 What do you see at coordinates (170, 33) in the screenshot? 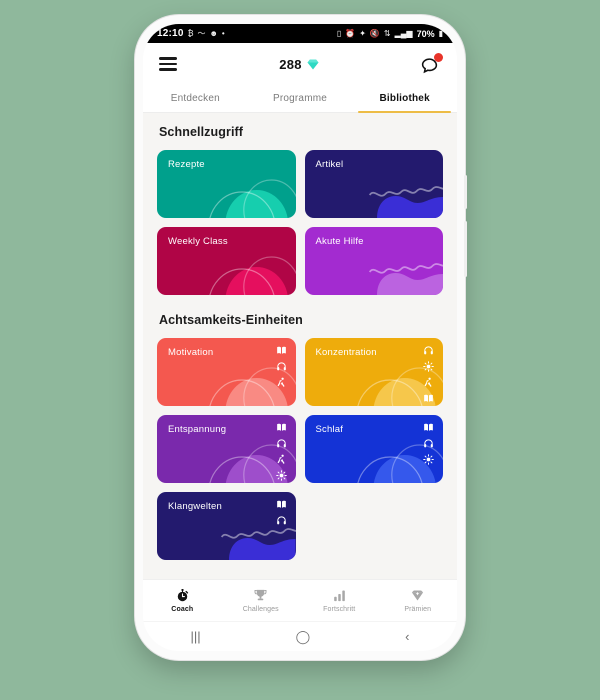
I see `status-bar-time: 12:10` at bounding box center [170, 33].